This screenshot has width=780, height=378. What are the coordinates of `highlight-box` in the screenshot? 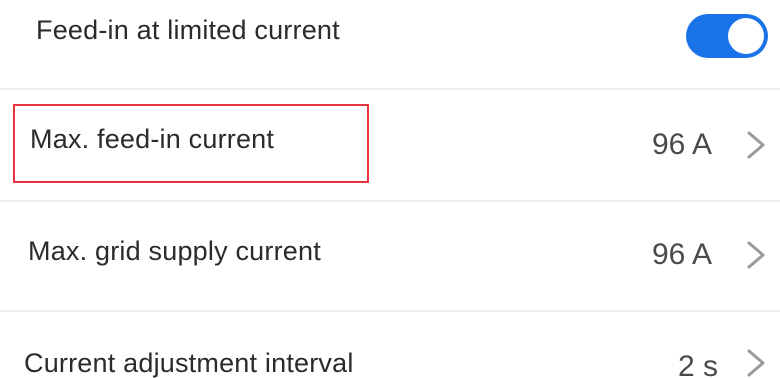 It's located at (191, 143).